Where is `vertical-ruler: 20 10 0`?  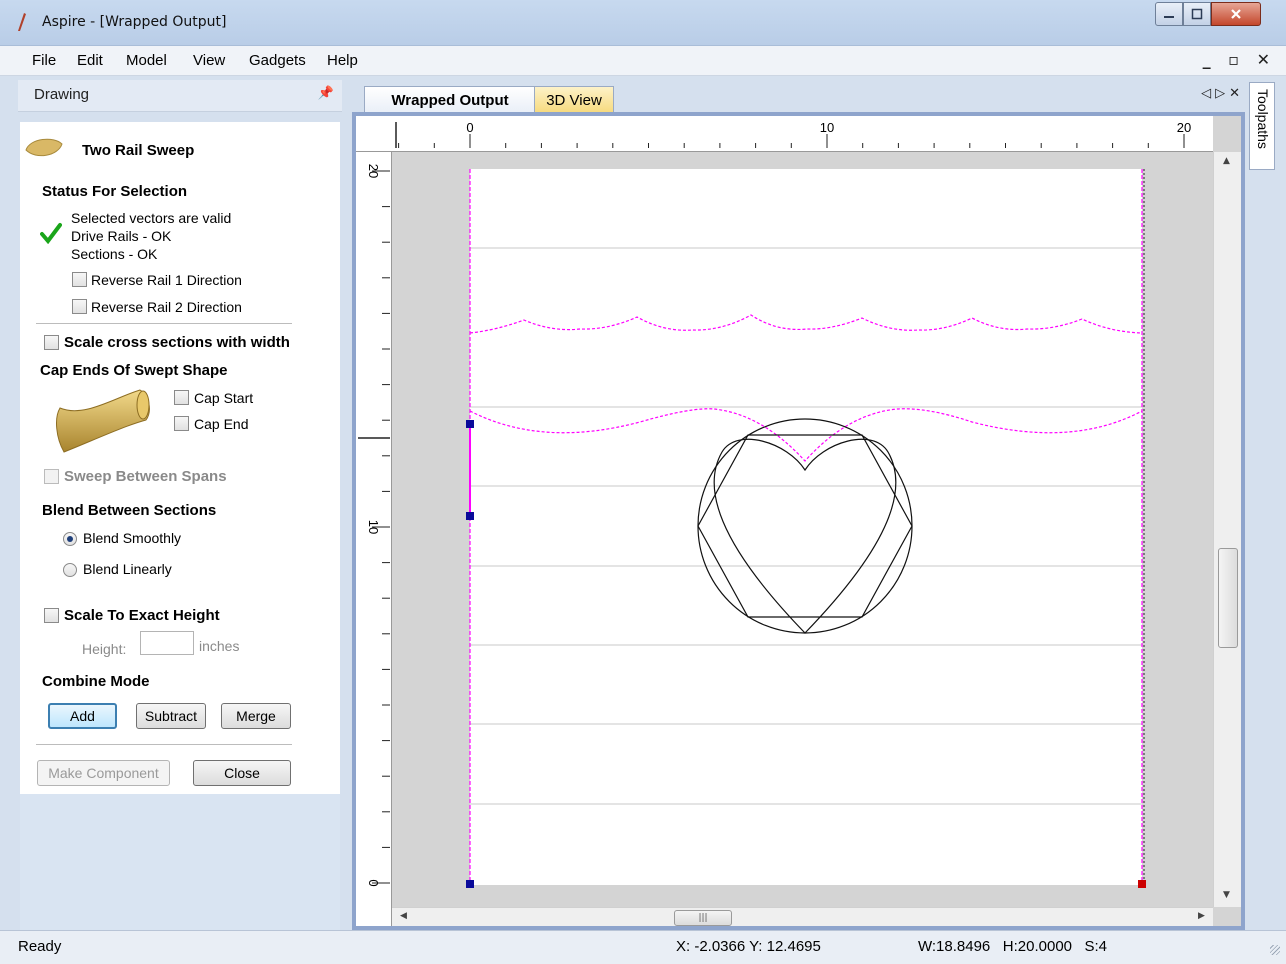 vertical-ruler: 20 10 0 is located at coordinates (374, 539).